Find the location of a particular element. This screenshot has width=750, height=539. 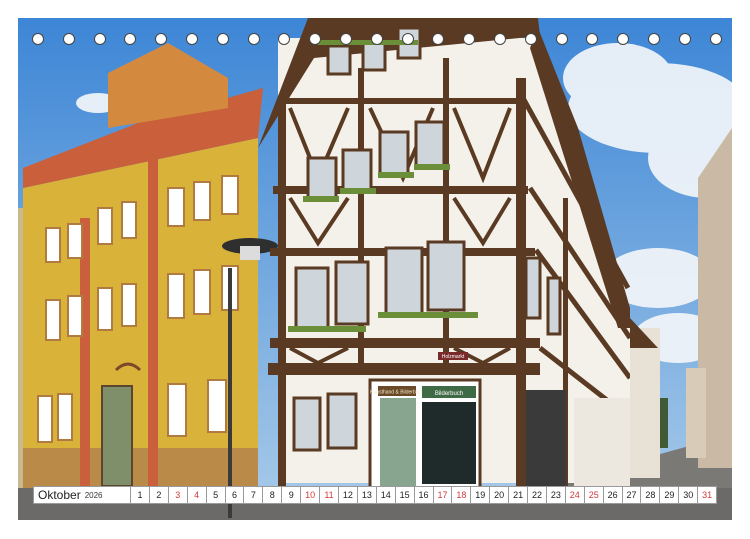

day-cell: 17 is located at coordinates (443, 495).